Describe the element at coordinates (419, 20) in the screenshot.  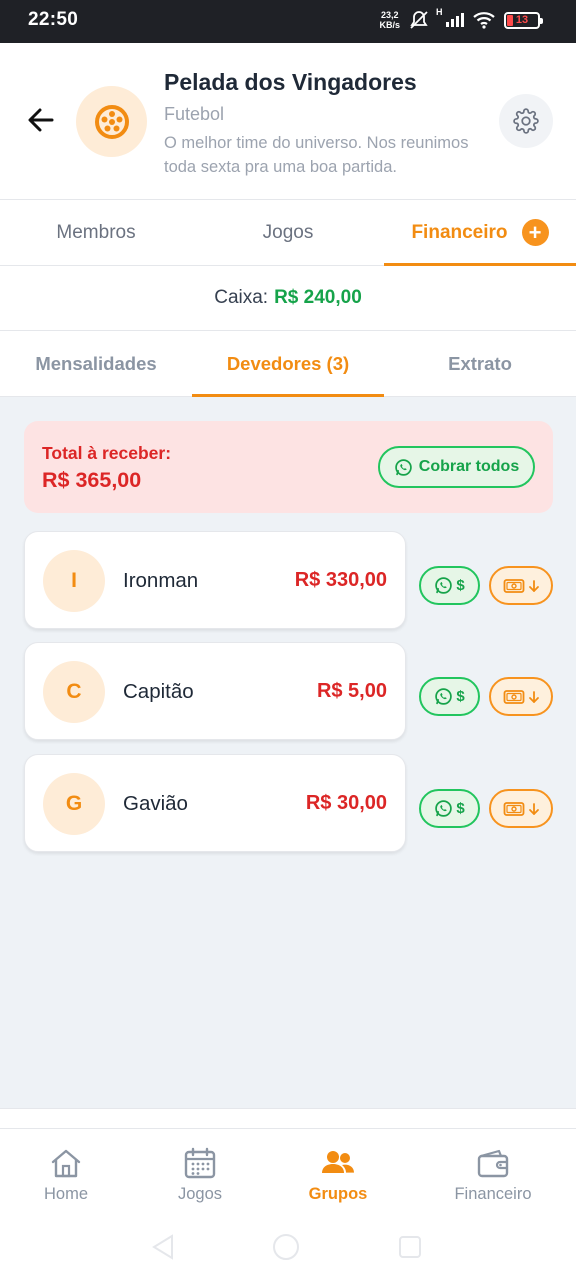
I see `muted-bell-icon` at that location.